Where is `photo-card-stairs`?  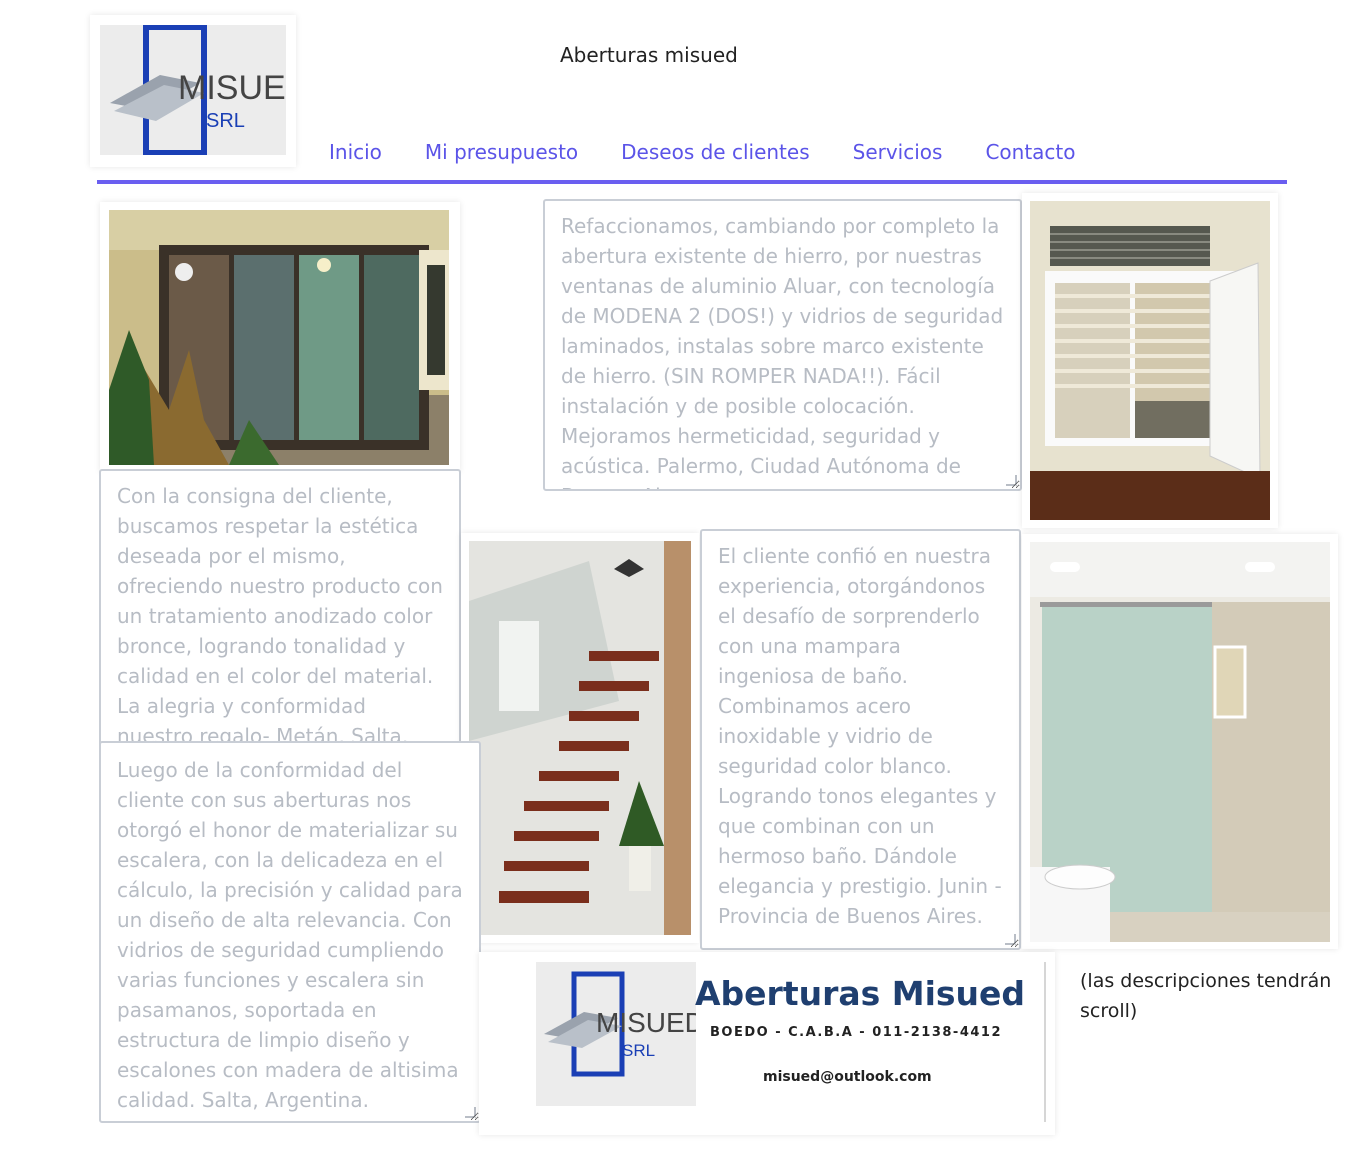 photo-card-stairs is located at coordinates (580, 738).